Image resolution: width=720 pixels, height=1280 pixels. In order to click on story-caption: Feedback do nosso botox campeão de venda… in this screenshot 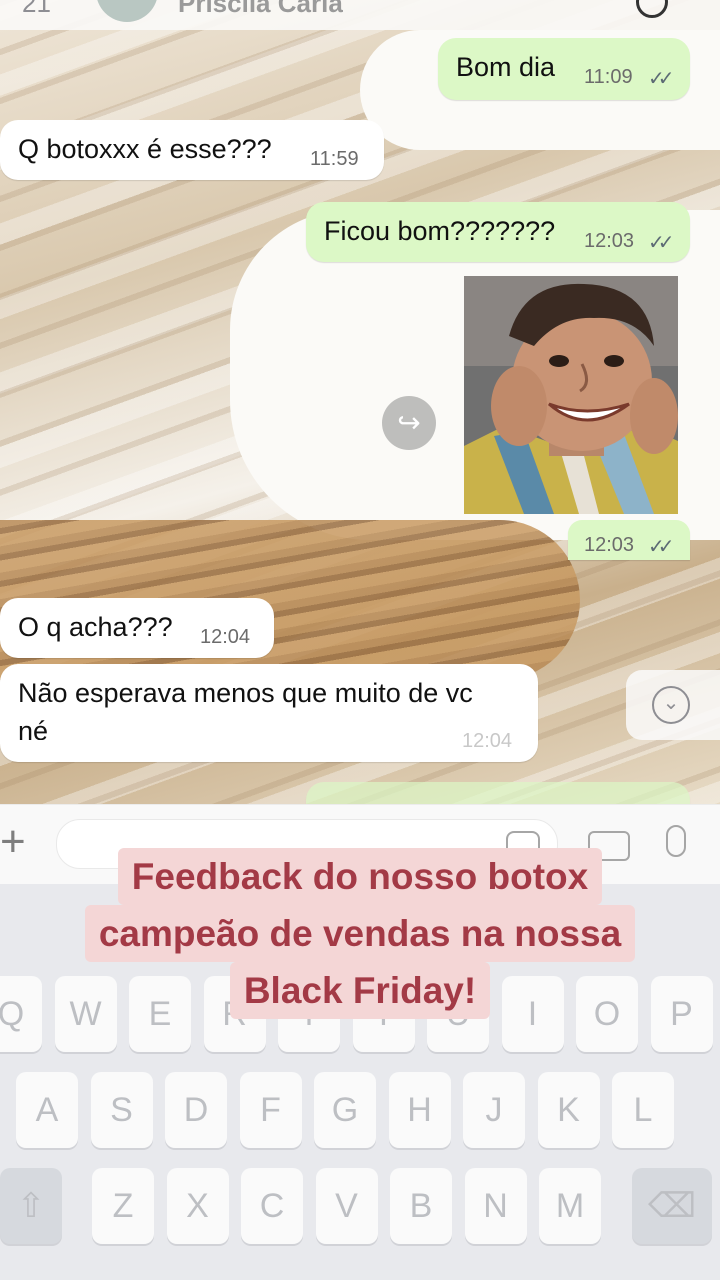, I will do `click(360, 933)`.